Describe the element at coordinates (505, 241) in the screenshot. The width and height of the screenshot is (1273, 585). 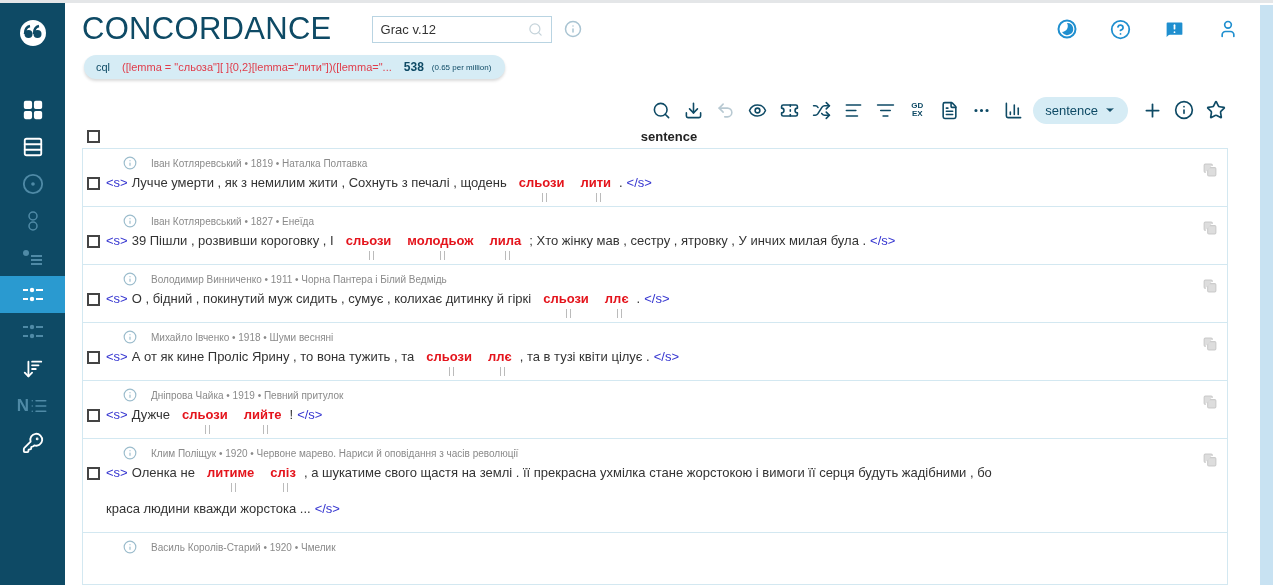
I see `hit-word: лила` at that location.